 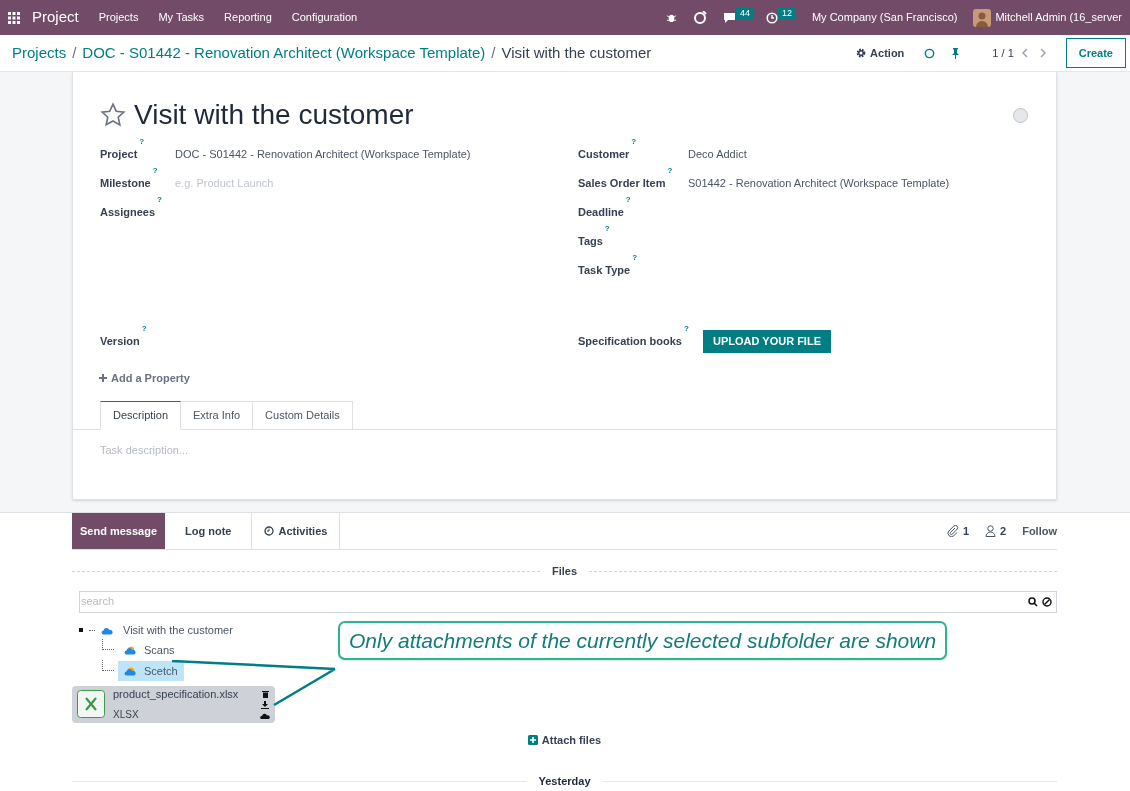 What do you see at coordinates (671, 17) in the screenshot?
I see `bug-icon` at bounding box center [671, 17].